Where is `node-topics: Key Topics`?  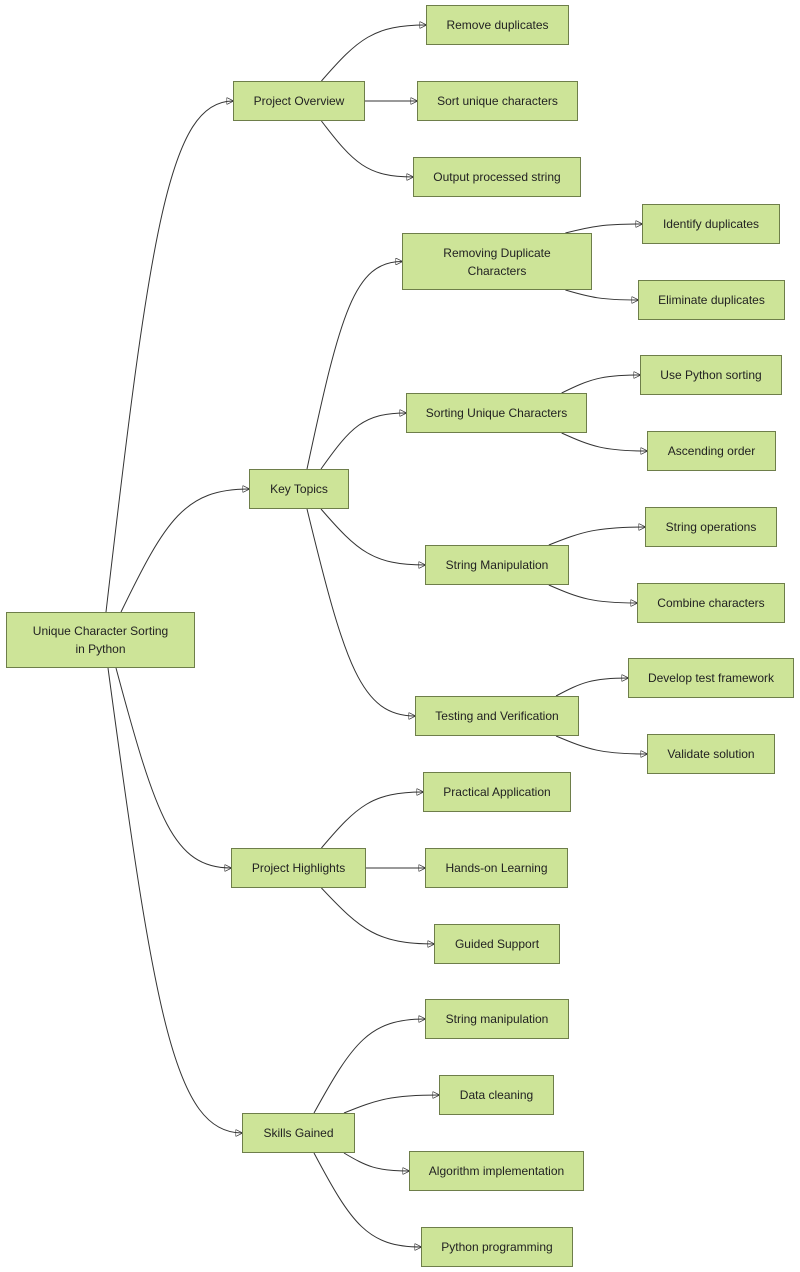 node-topics: Key Topics is located at coordinates (299, 489).